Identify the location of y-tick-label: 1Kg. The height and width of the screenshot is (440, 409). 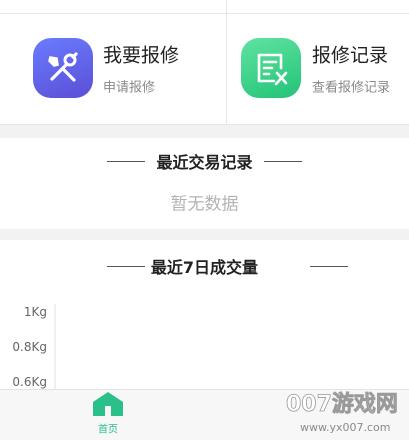
(35, 312).